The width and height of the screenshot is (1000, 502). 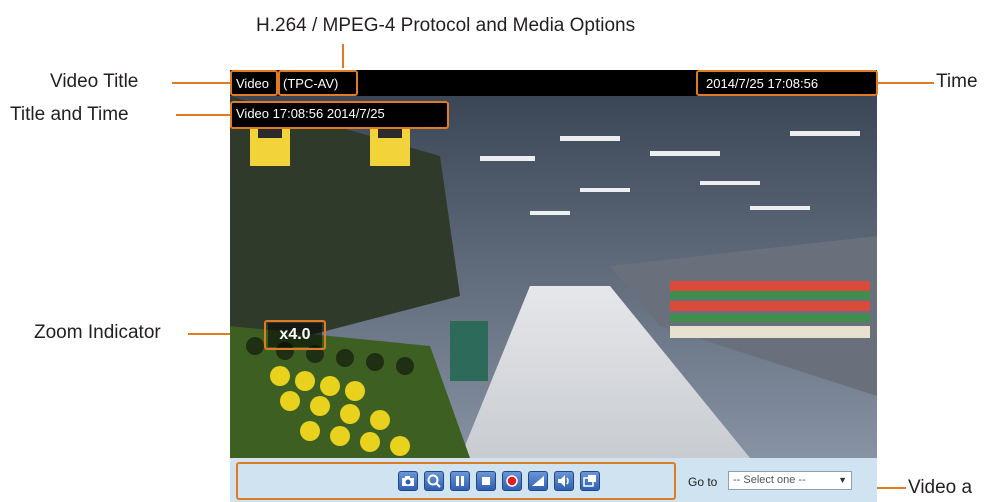 I want to click on goto-select-value: -- Select one --, so click(x=769, y=480).